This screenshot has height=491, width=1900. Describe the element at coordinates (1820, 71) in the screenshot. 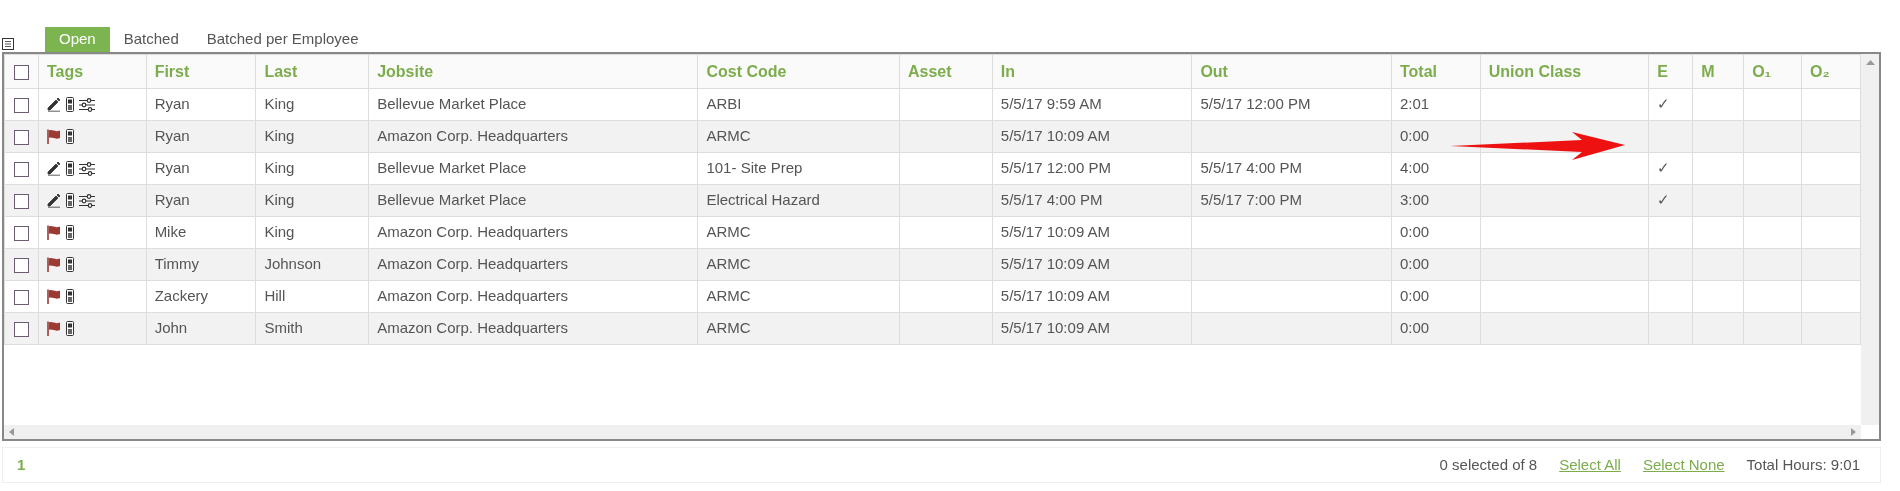

I see `column-header: O₂` at that location.